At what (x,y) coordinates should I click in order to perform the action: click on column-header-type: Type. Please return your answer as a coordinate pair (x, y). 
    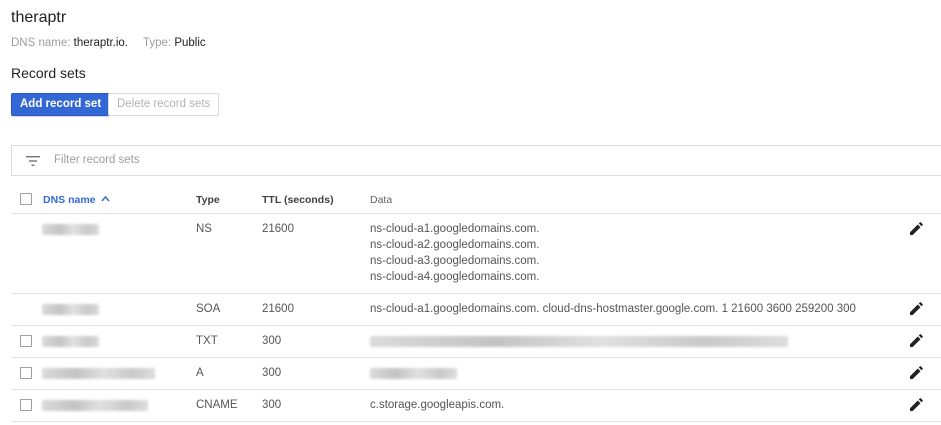
    Looking at the image, I should click on (208, 200).